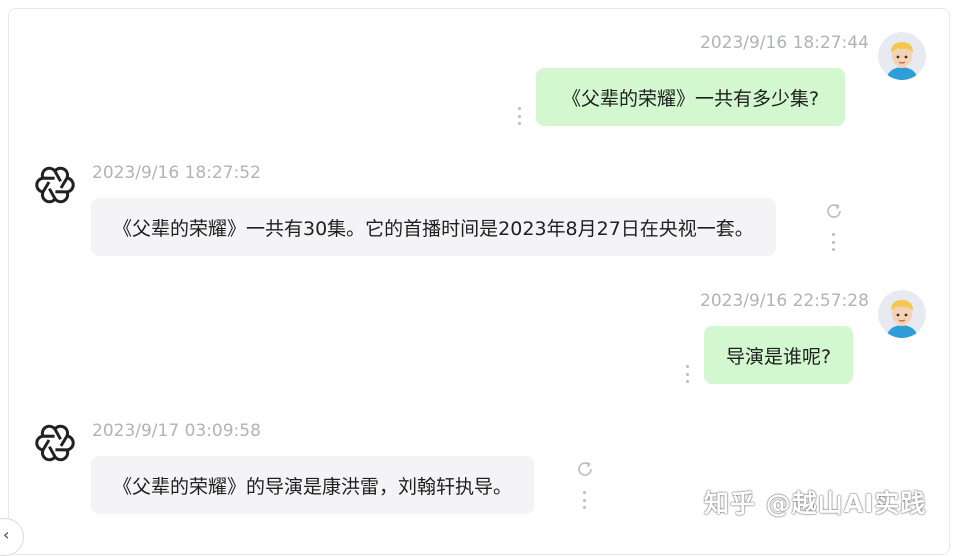 Image resolution: width=959 pixels, height=556 pixels. I want to click on assistant-message-bubble: 《父辈的荣耀》一共有30集。它的首播时间是2023年8月27日在央视一套。, so click(433, 227).